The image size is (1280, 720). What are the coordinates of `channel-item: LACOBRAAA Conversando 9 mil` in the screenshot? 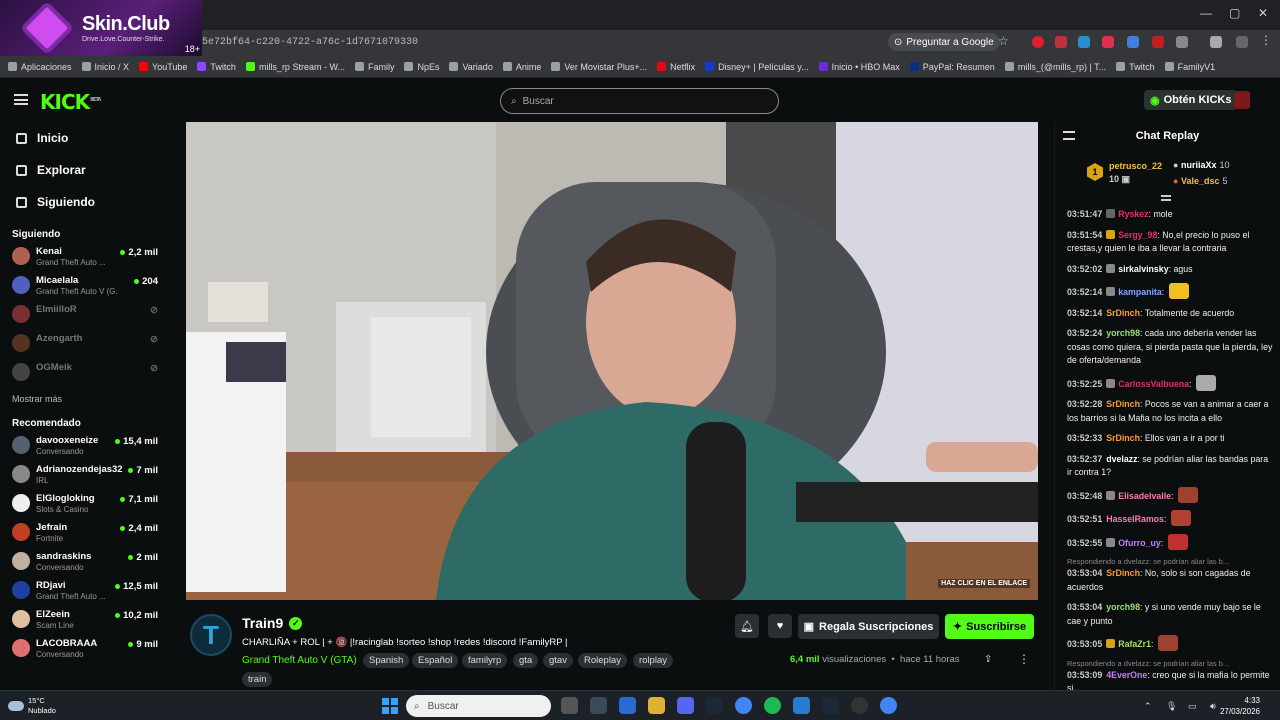 It's located at (85, 649).